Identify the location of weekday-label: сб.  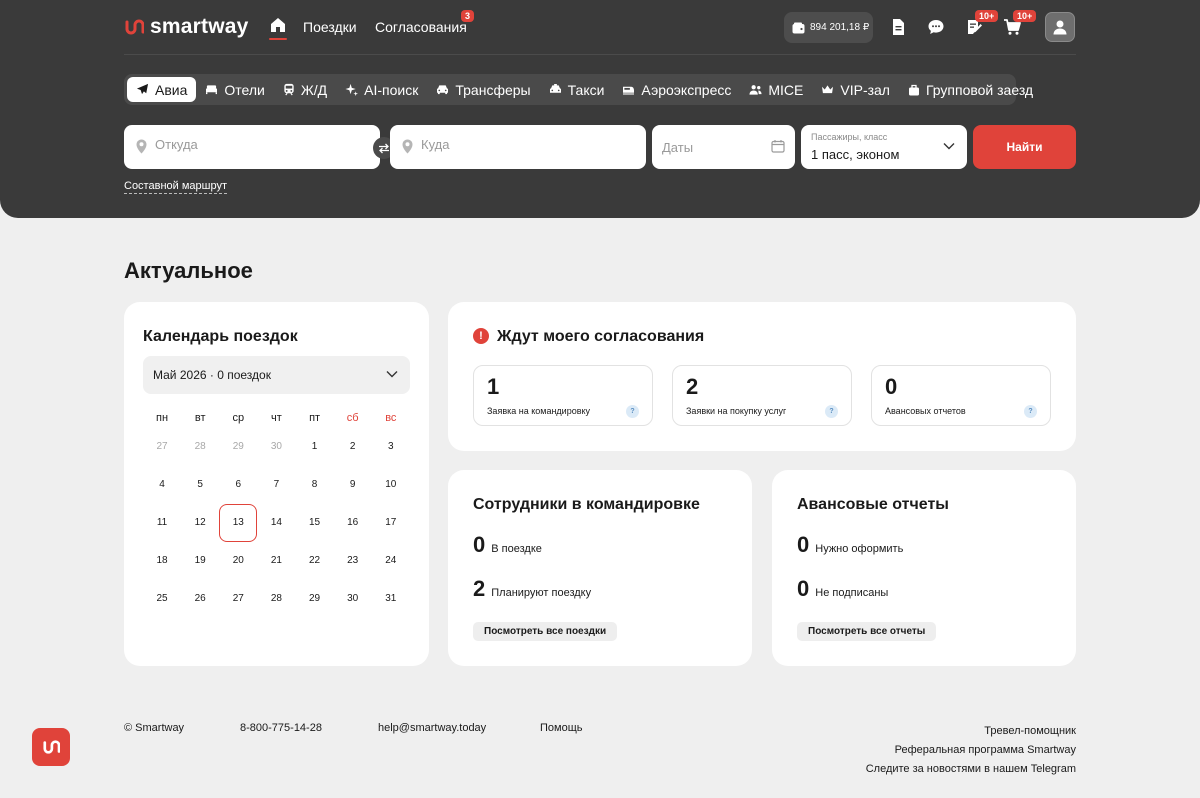
(352, 418).